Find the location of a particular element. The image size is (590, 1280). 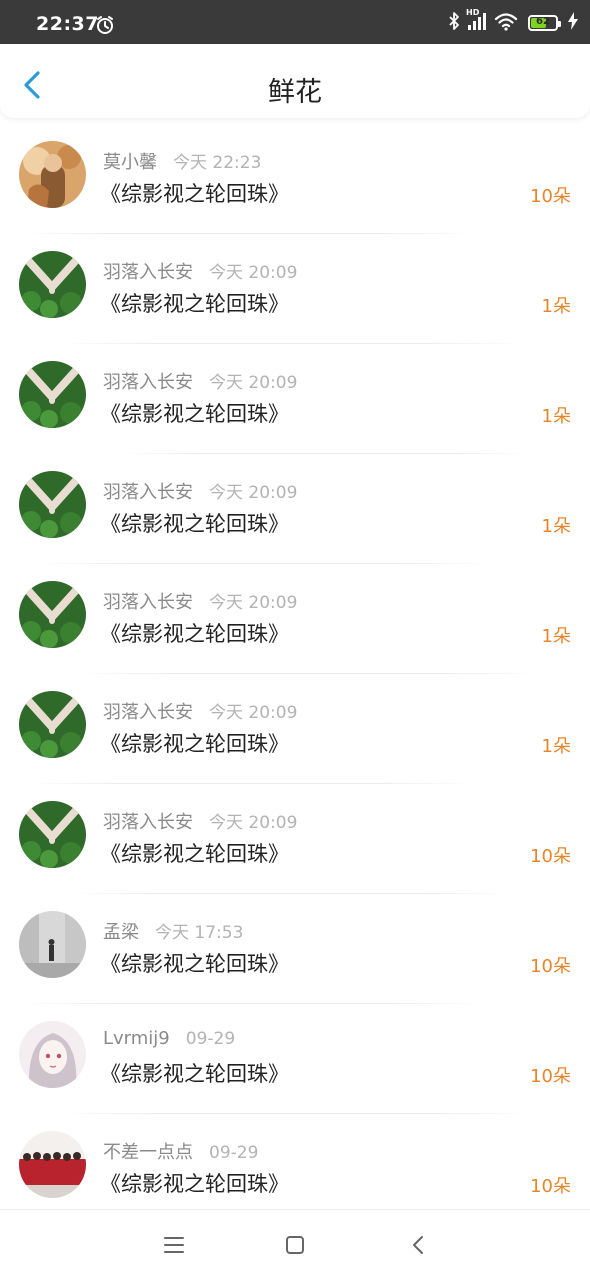

user-name: 莫小馨 is located at coordinates (130, 162).